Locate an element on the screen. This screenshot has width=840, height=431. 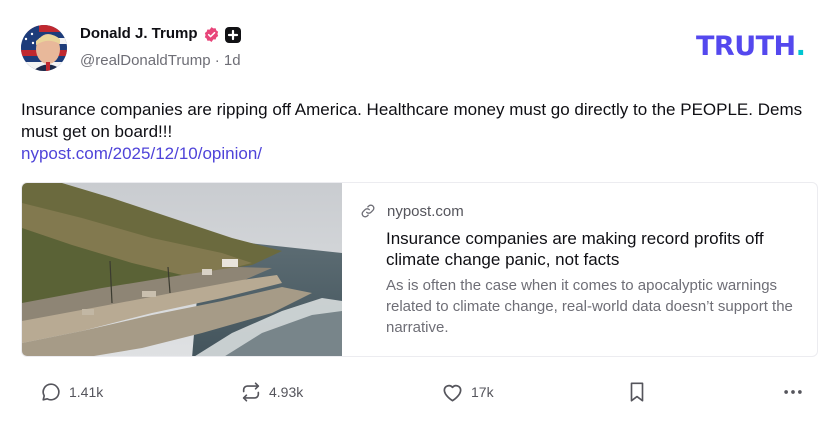
retruth-button: 4.93k is located at coordinates (271, 392).